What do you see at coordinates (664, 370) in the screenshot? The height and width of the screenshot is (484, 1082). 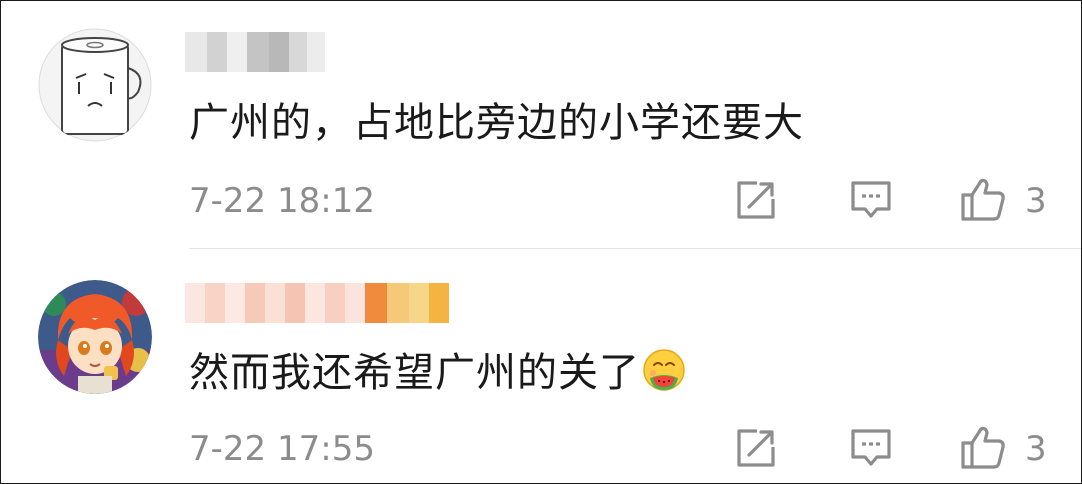 I see `smiling-face-eating-watermelon-emoji-icon` at bounding box center [664, 370].